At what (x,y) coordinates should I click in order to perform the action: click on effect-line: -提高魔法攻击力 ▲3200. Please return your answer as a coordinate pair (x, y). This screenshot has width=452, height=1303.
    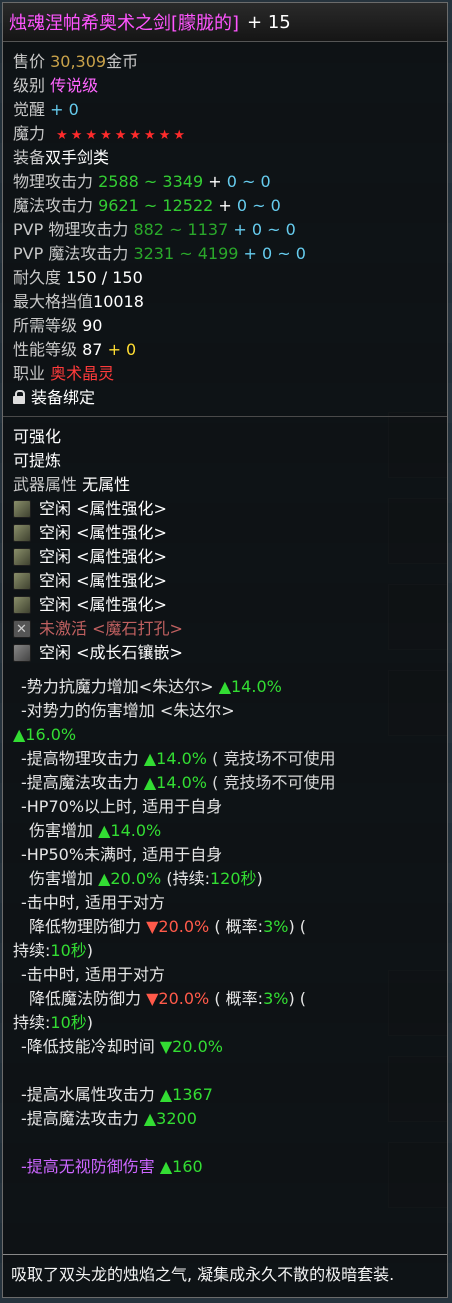
    Looking at the image, I should click on (230, 1119).